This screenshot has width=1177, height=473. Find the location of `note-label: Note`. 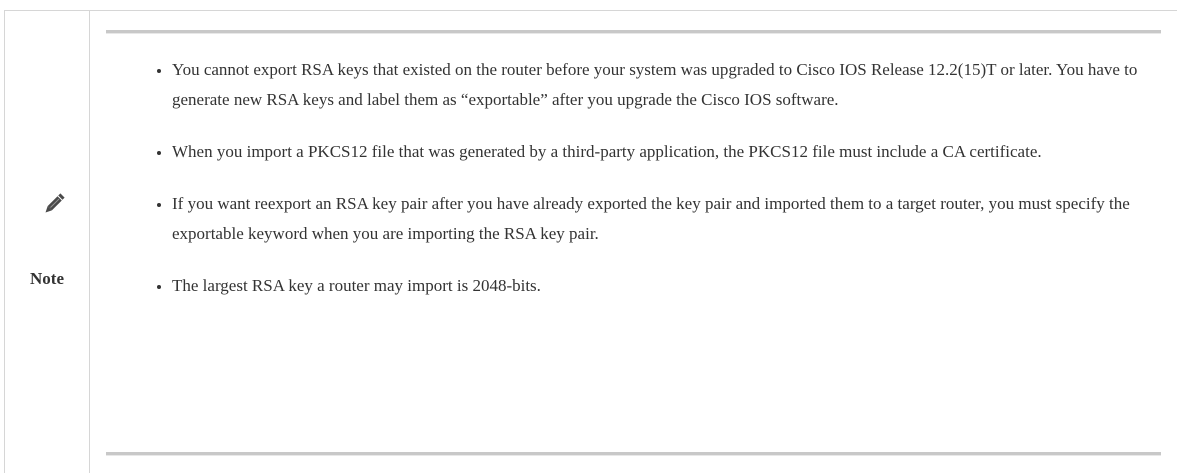

note-label: Note is located at coordinates (47, 278).